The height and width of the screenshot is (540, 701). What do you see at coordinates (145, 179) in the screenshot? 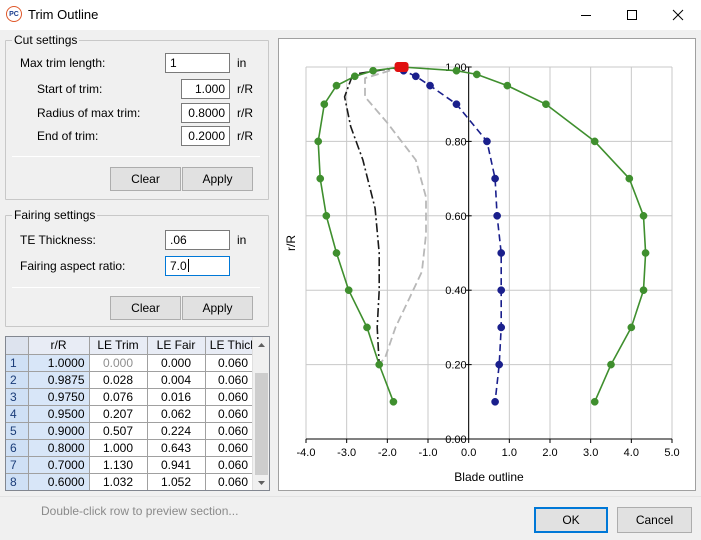
I see `cut-clear-button: Clear` at bounding box center [145, 179].